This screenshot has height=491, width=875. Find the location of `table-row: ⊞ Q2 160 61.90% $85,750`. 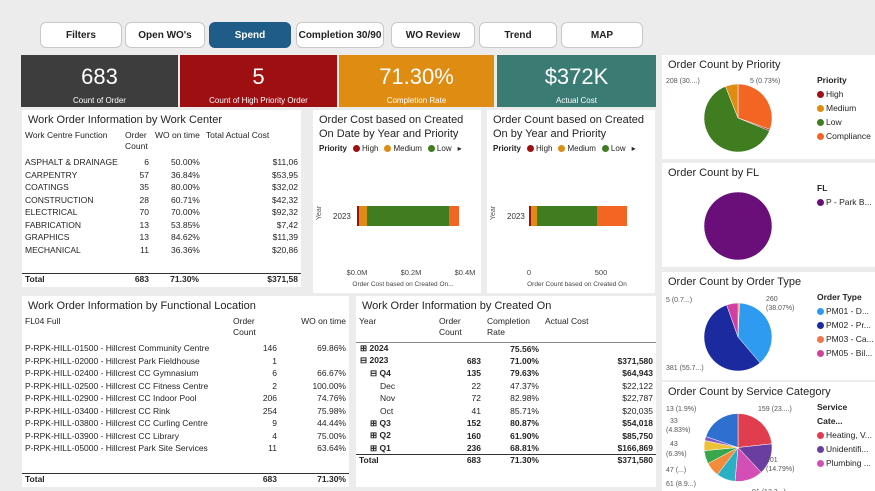

table-row: ⊞ Q2 160 61.90% $85,750 is located at coordinates (506, 436).